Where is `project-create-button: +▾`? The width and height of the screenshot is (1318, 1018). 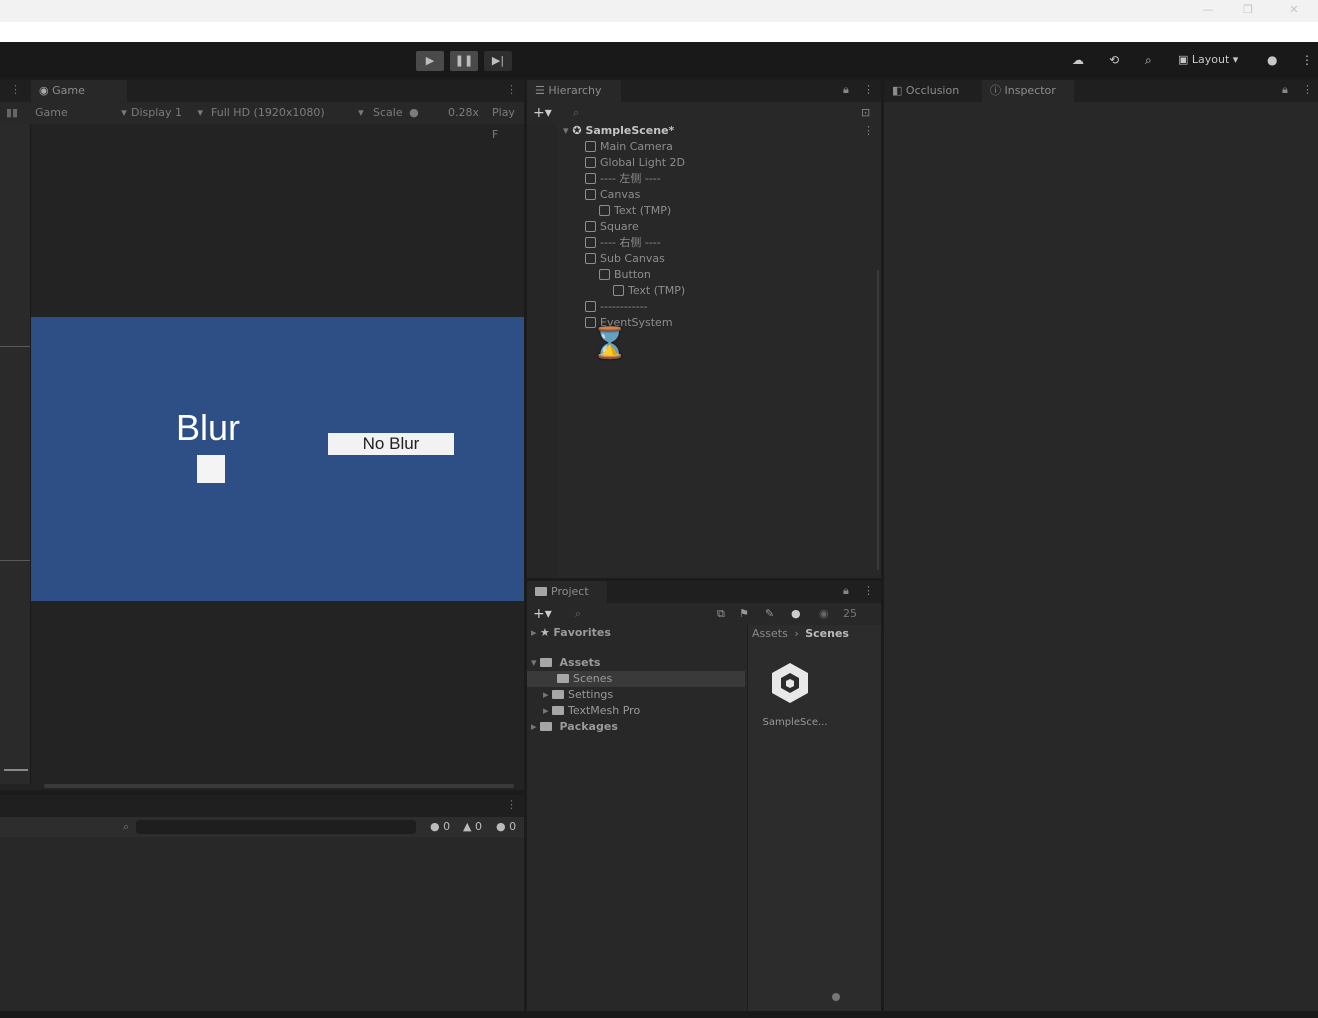 project-create-button: +▾ is located at coordinates (542, 614).